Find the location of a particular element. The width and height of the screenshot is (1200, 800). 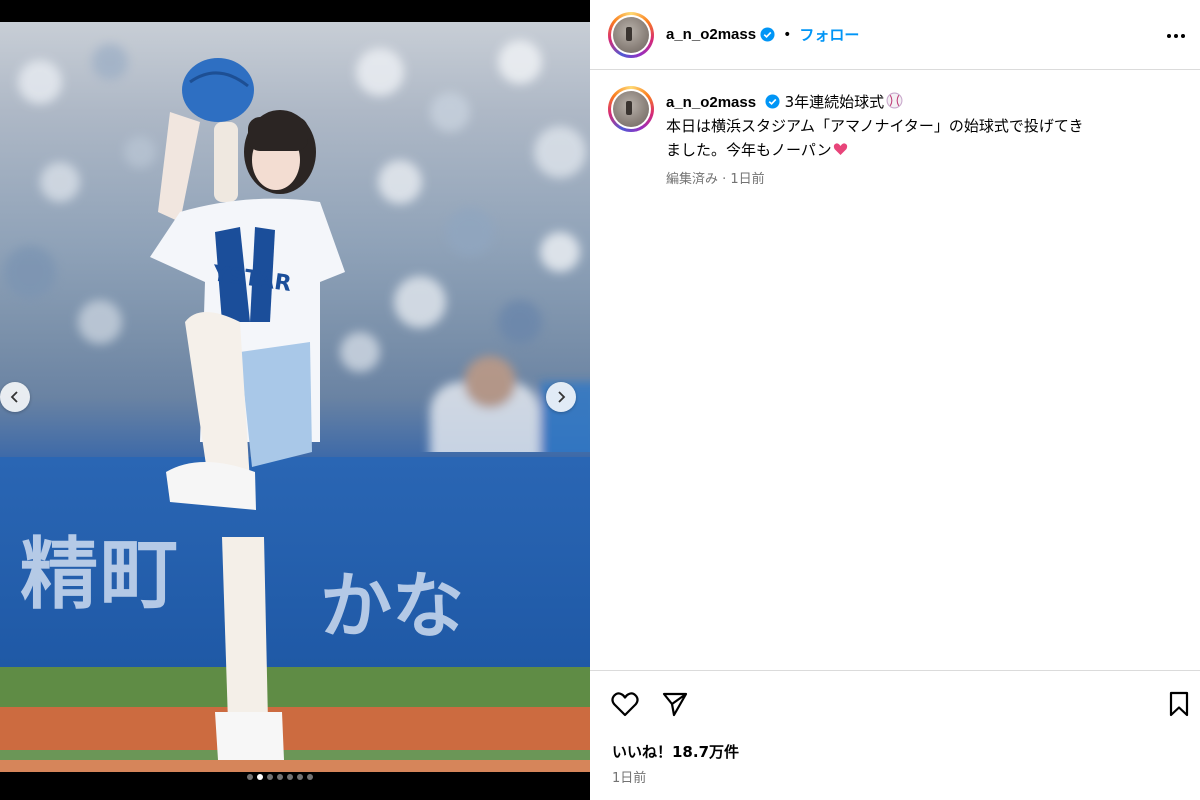

carousel-indicator is located at coordinates (280, 777).